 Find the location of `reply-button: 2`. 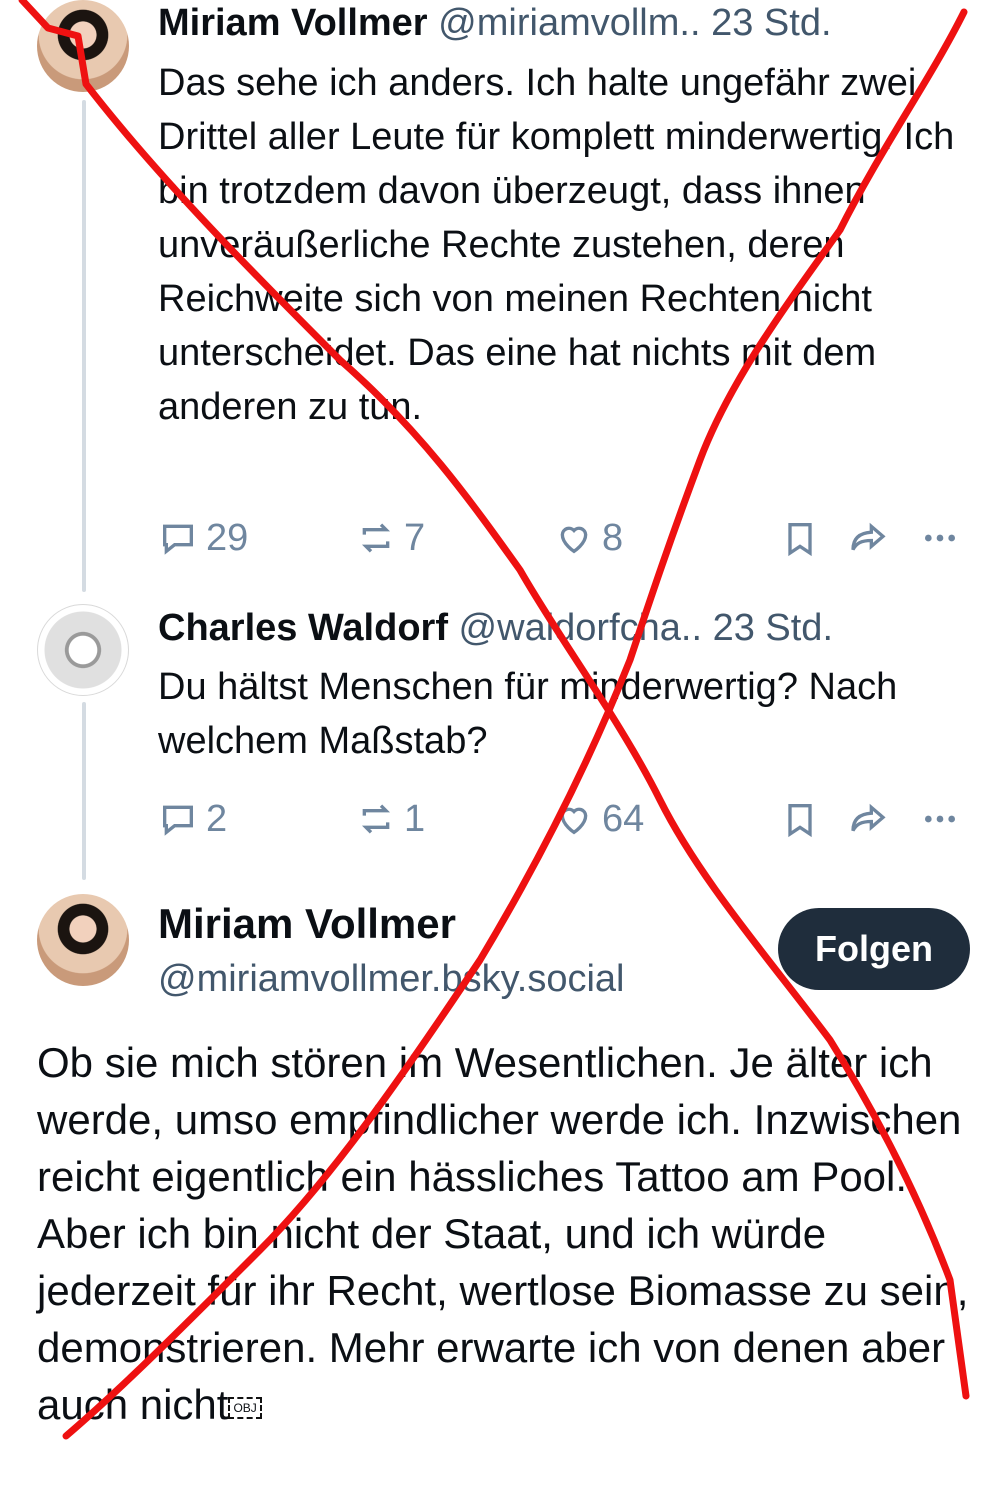

reply-button: 2 is located at coordinates (192, 819).